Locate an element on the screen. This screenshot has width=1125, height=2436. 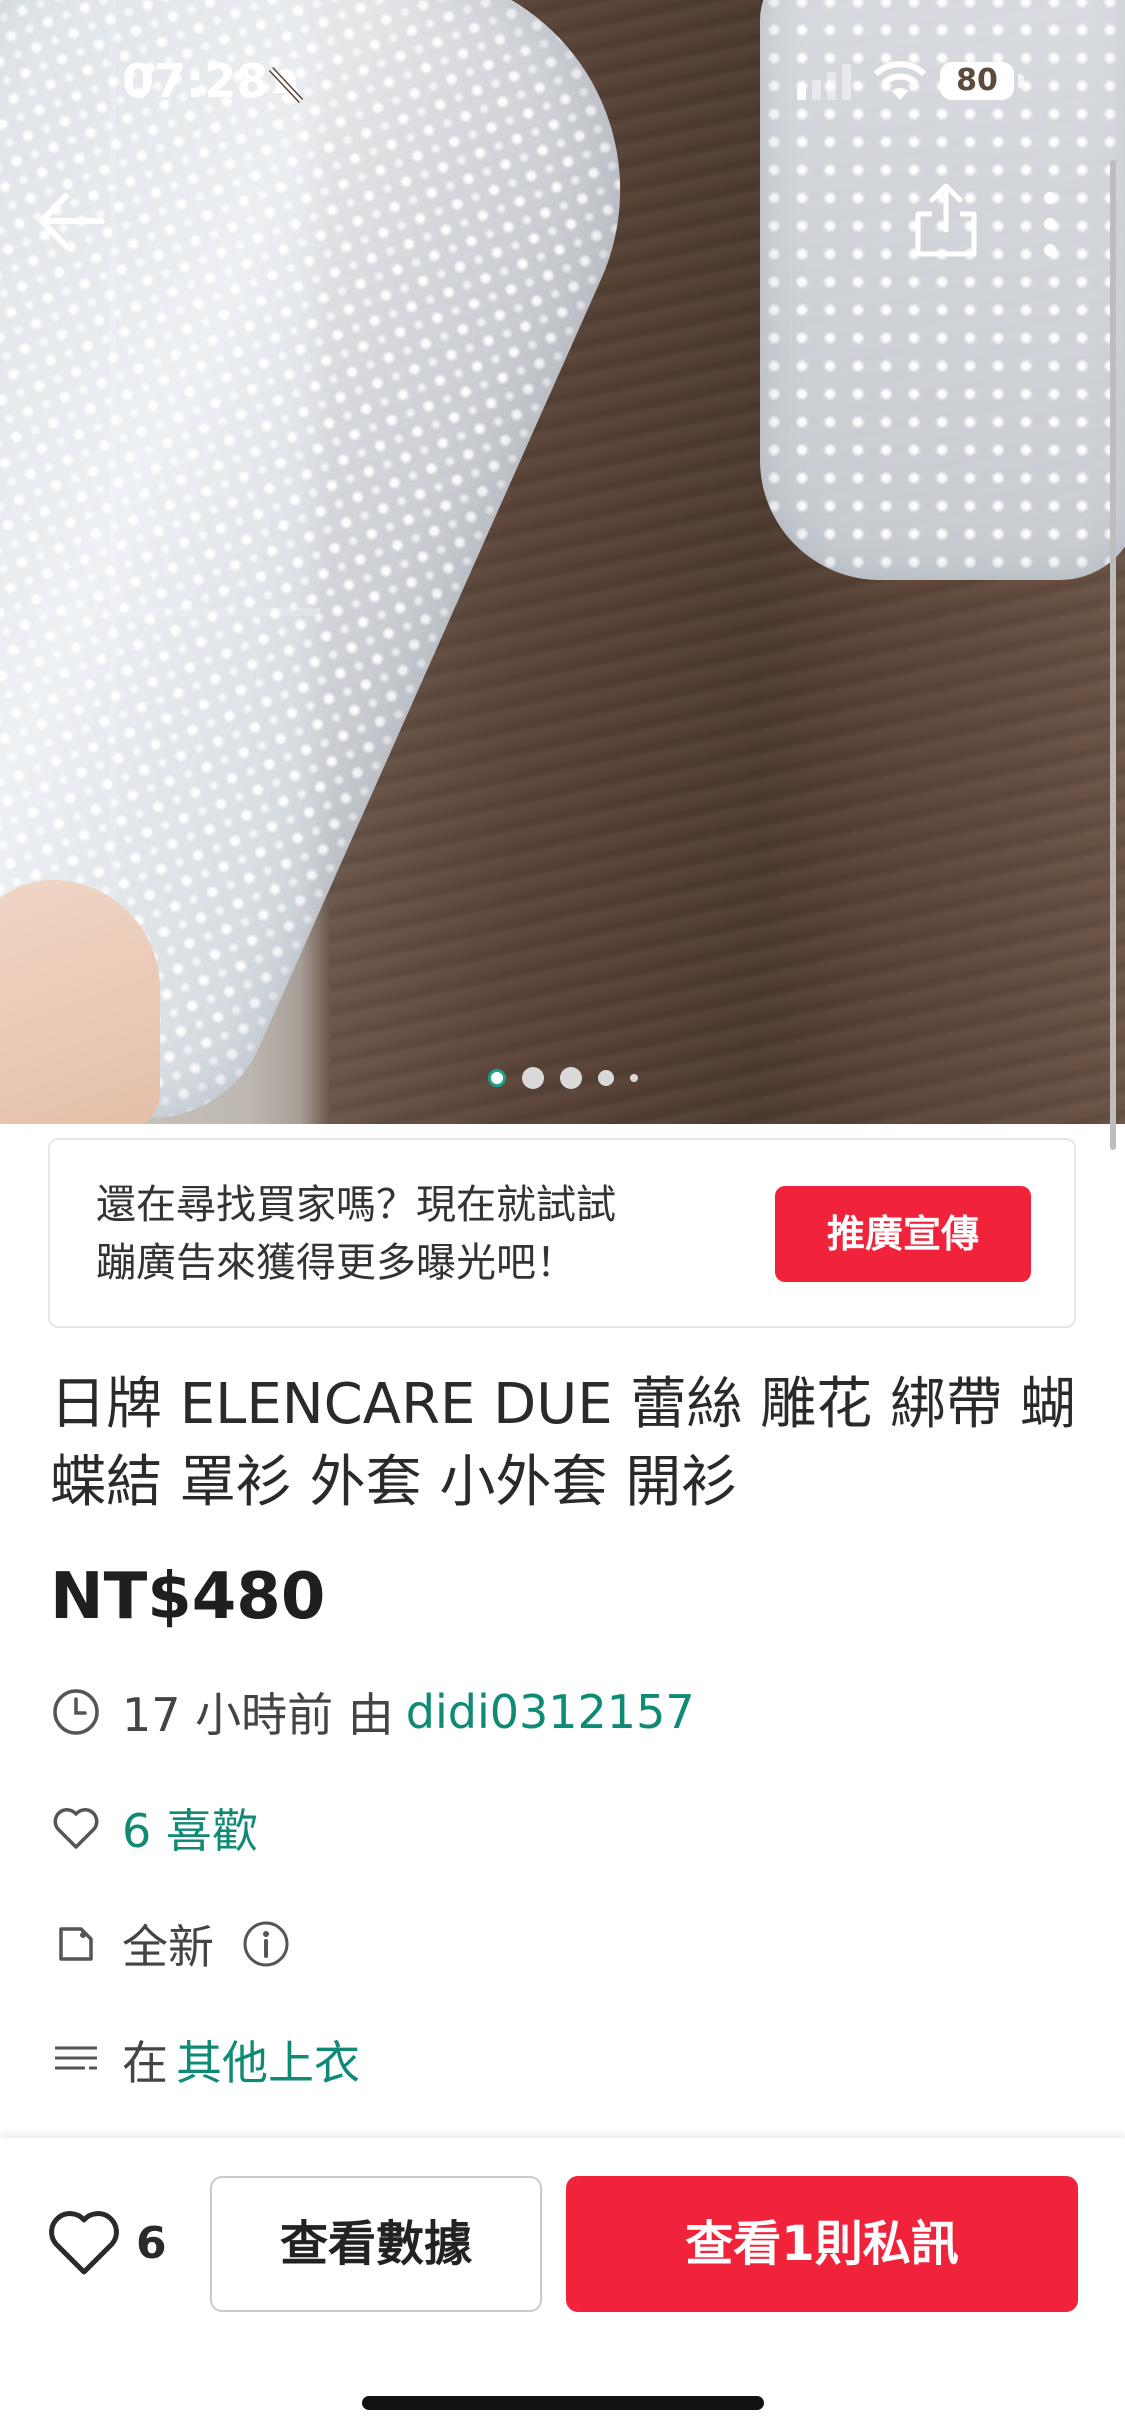
silent-bell-icon is located at coordinates (286, 85).